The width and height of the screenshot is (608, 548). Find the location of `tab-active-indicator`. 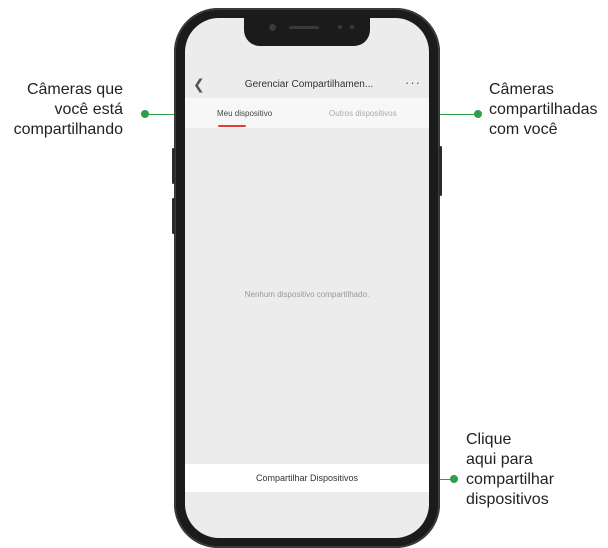

tab-active-indicator is located at coordinates (232, 126).